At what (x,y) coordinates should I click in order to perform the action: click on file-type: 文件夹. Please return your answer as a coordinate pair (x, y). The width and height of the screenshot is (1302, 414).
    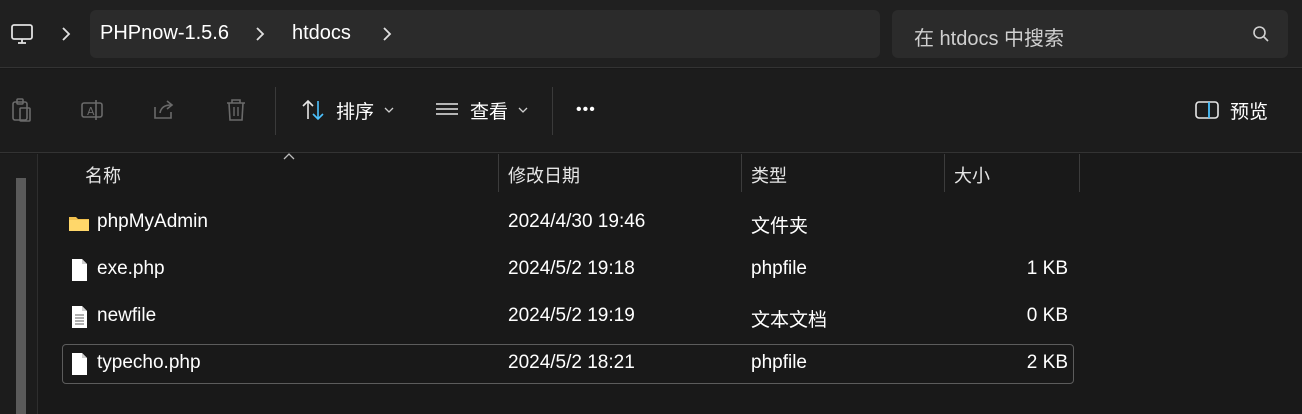
    Looking at the image, I should click on (780, 226).